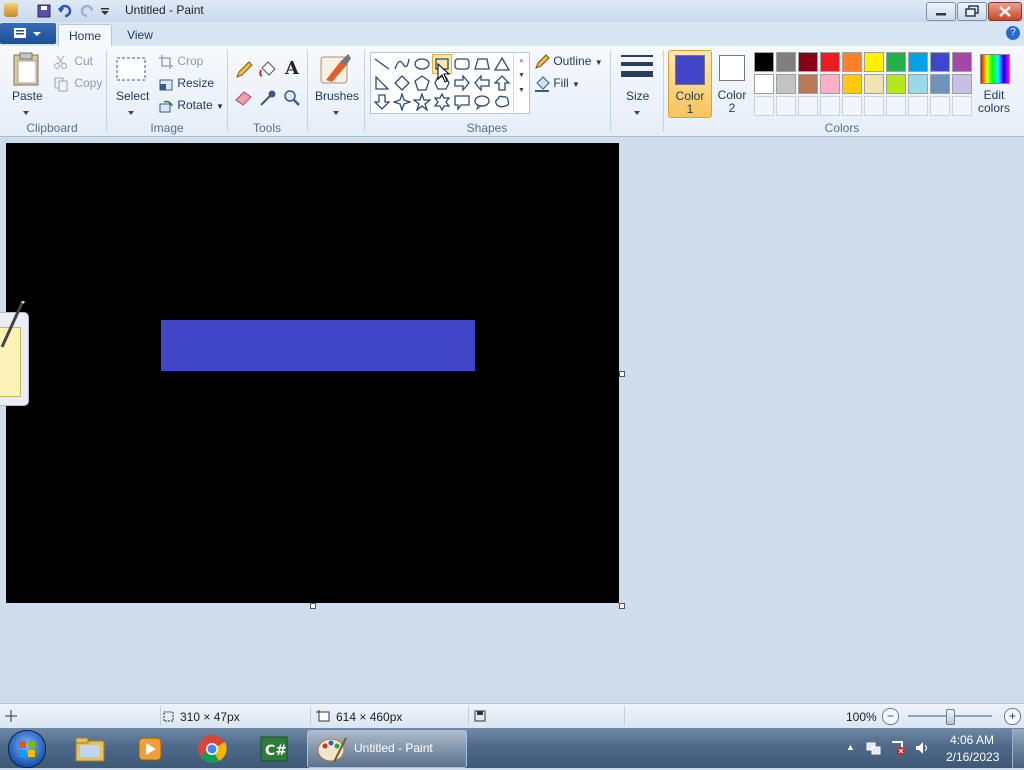 The height and width of the screenshot is (770, 1024). I want to click on select-icon, so click(131, 69).